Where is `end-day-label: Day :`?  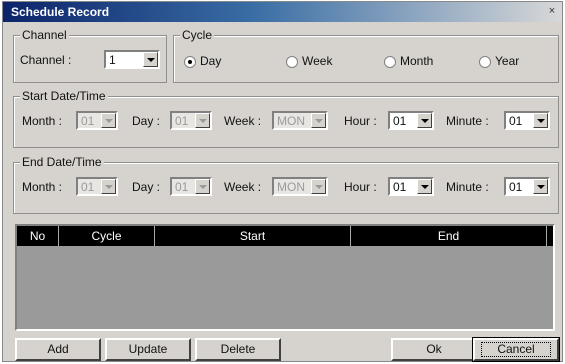
end-day-label: Day : is located at coordinates (146, 187).